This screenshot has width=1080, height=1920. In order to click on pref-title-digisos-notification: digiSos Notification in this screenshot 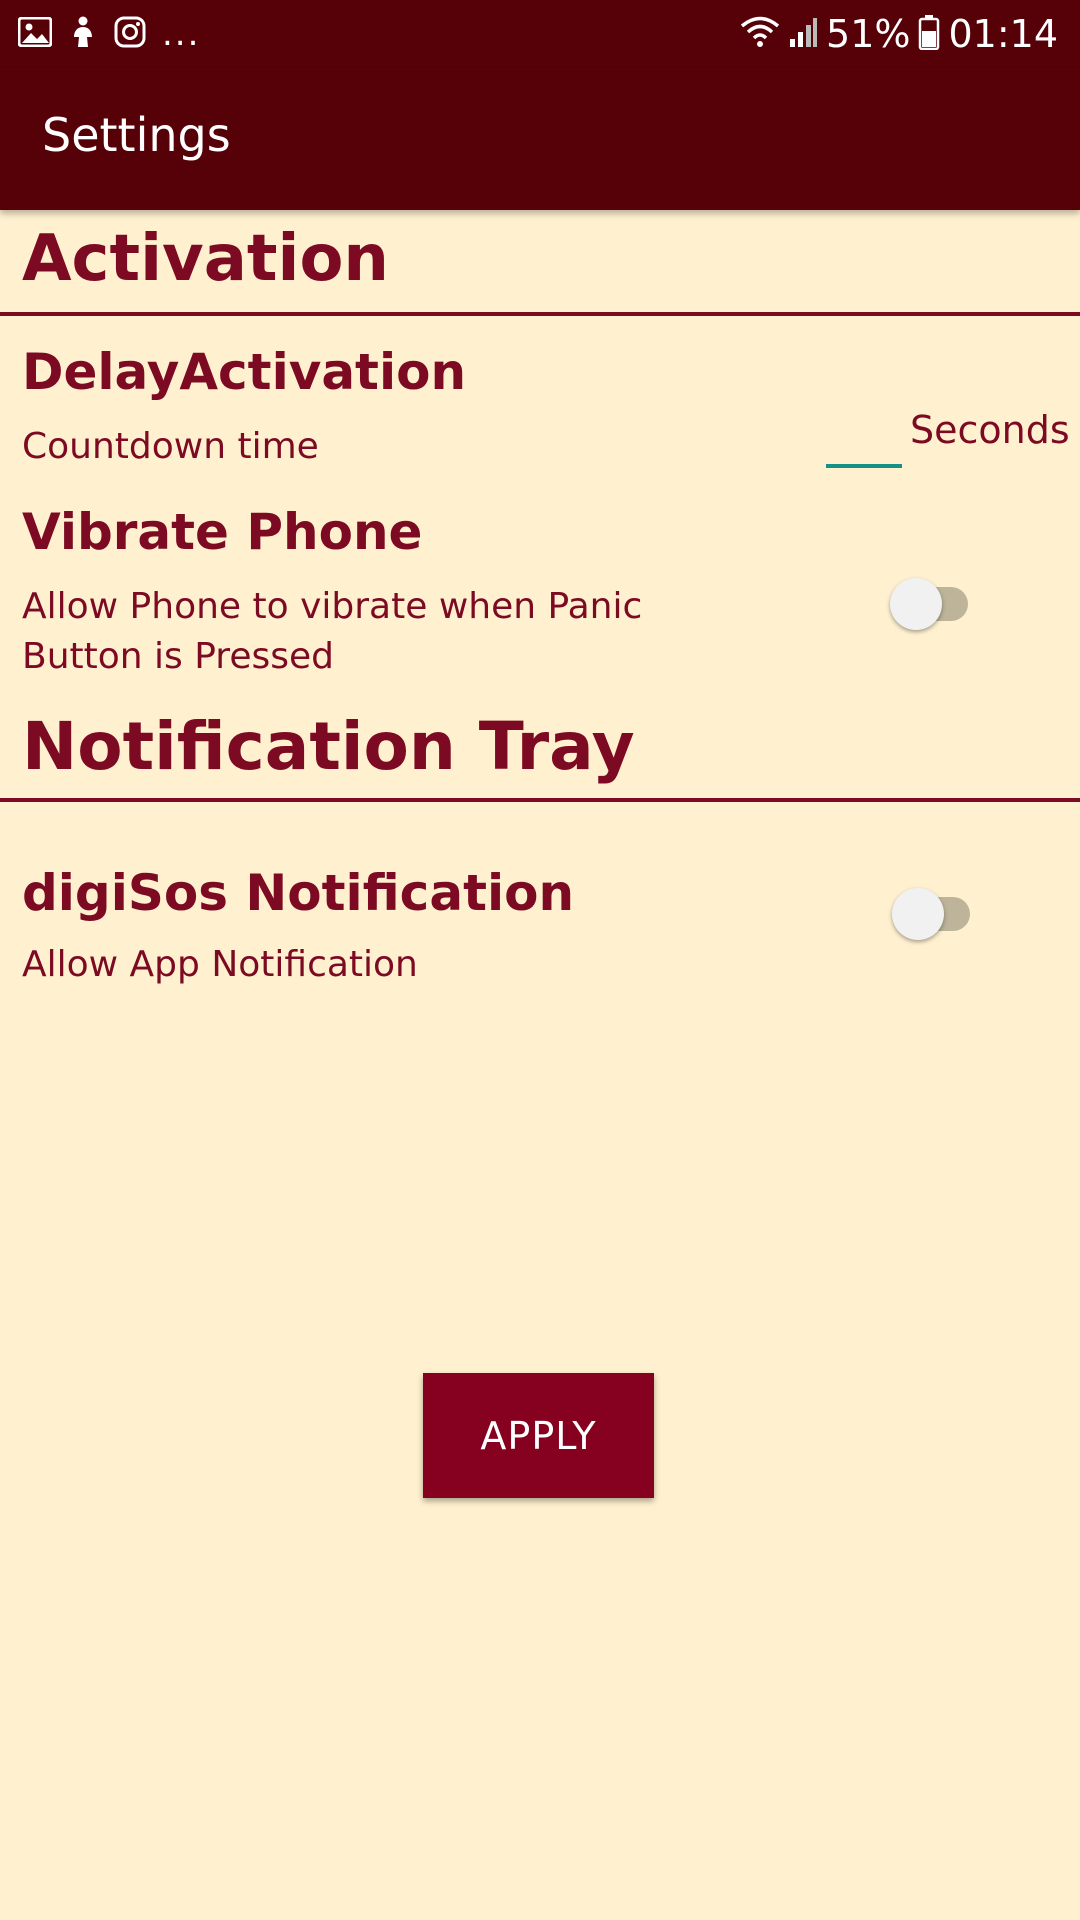, I will do `click(298, 893)`.